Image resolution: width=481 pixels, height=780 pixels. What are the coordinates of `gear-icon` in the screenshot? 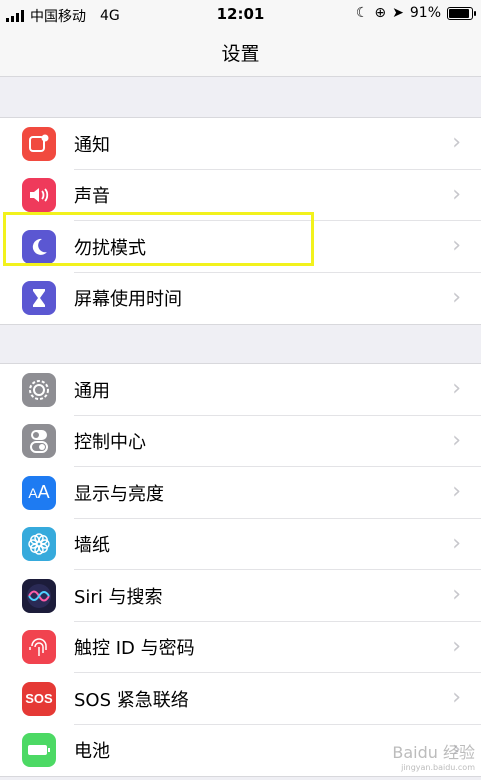 It's located at (39, 389).